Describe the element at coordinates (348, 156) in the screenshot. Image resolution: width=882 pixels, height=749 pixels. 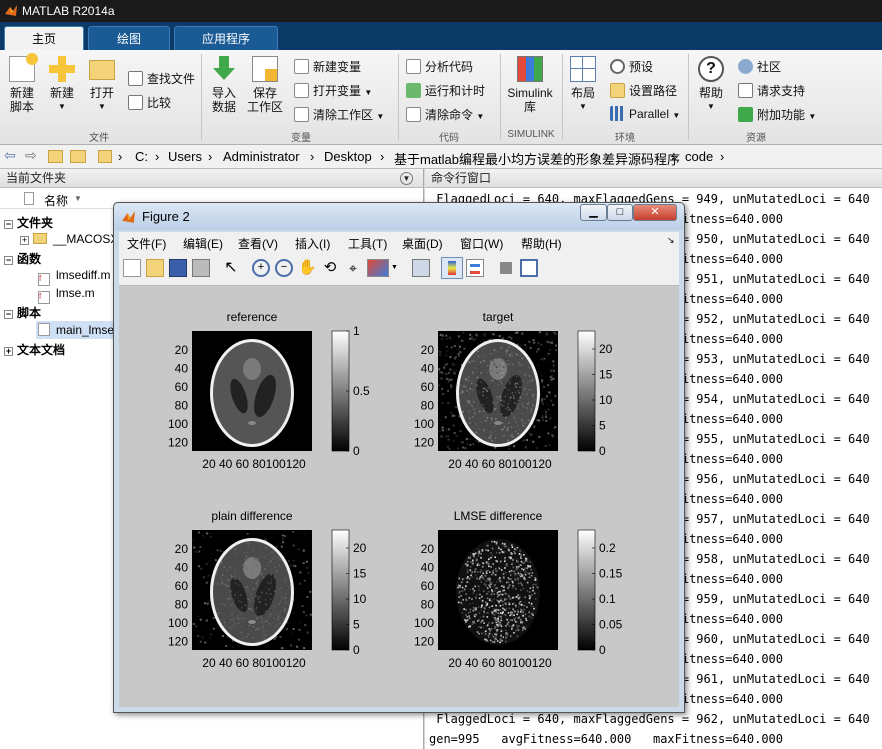
I see `breadcrumb-desktop: Desktop` at that location.